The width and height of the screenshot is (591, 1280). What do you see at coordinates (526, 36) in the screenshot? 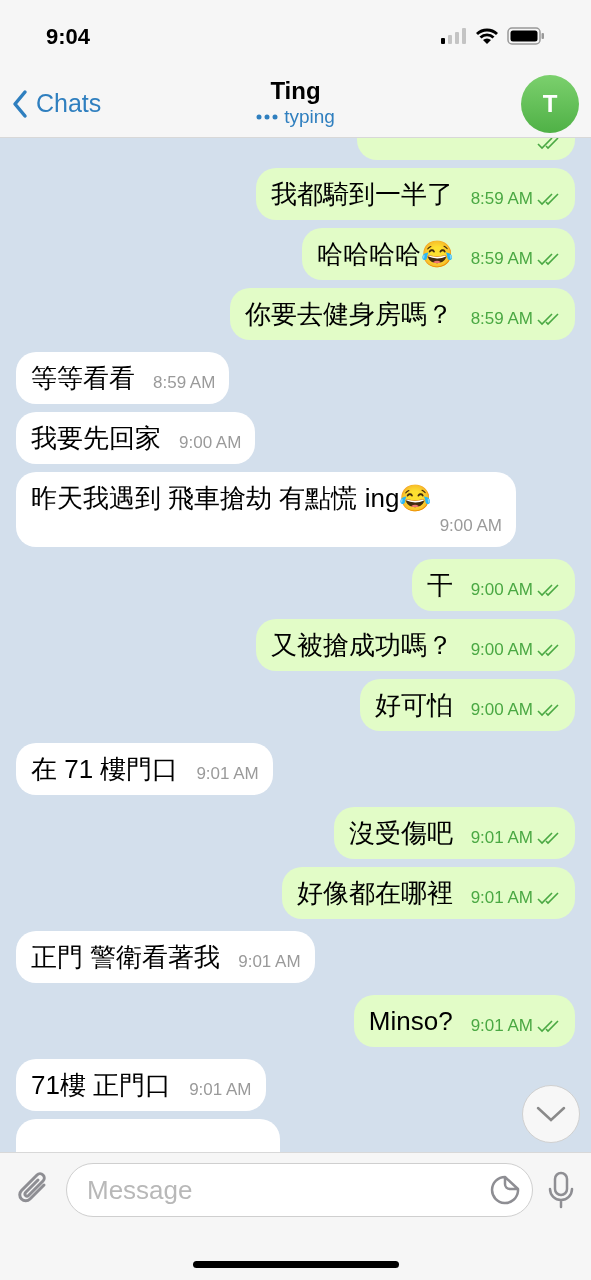
I see `battery-icon` at bounding box center [526, 36].